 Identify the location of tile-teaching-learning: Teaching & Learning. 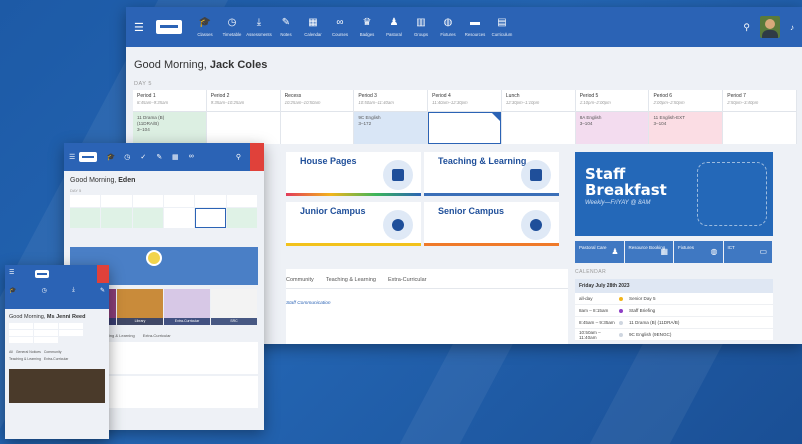
(491, 174).